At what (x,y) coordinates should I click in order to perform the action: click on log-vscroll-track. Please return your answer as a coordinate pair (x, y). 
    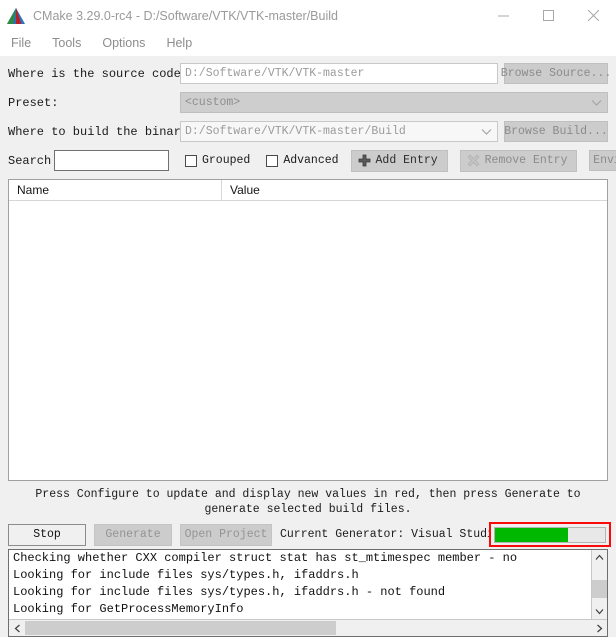
    Looking at the image, I should click on (599, 584).